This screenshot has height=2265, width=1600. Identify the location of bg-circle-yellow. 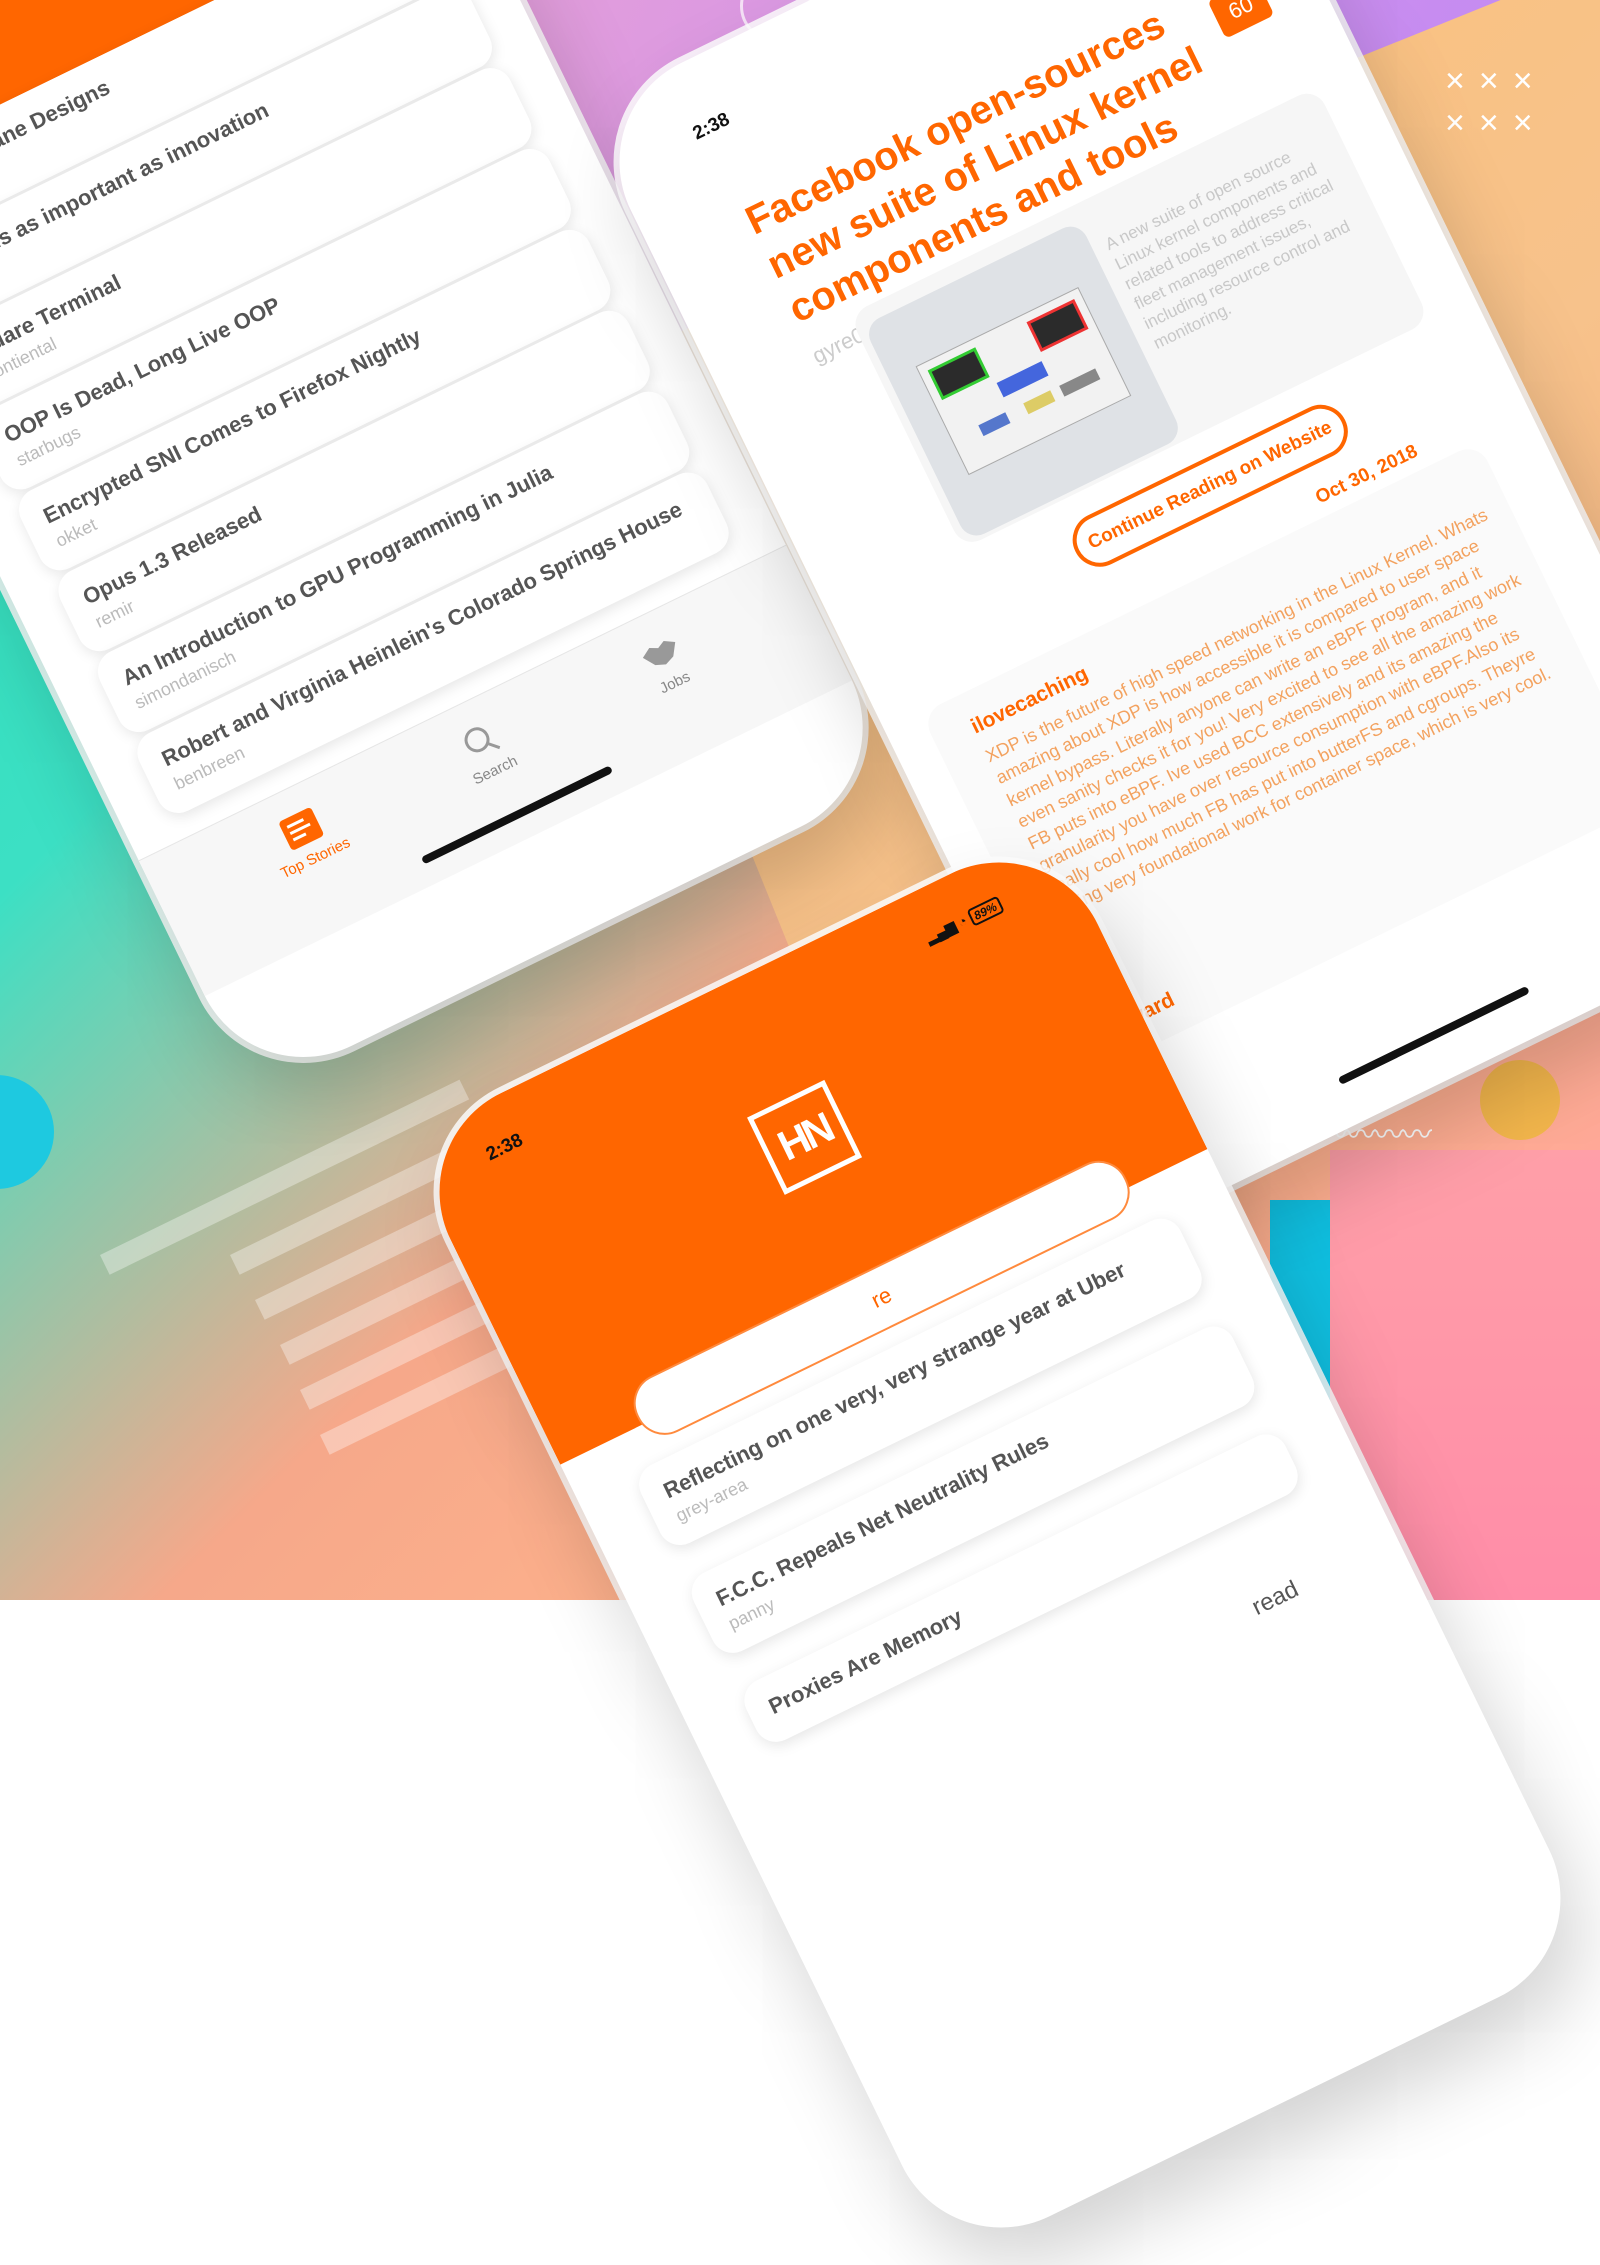
(1520, 1100).